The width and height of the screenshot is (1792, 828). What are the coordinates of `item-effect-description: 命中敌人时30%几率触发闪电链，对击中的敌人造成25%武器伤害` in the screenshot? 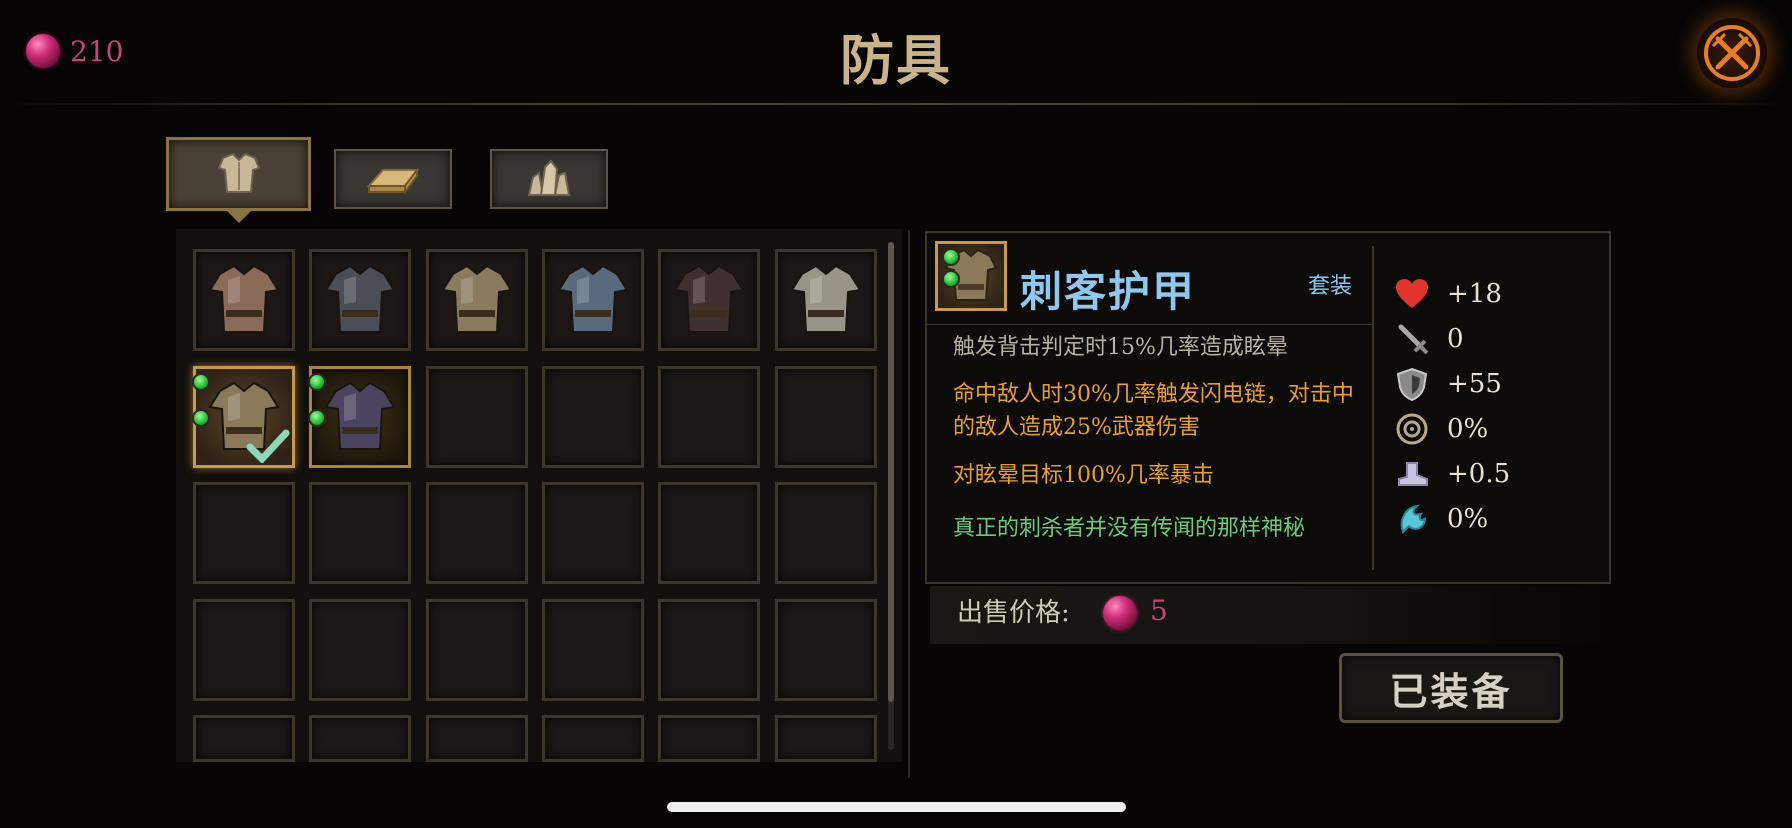 It's located at (1153, 411).